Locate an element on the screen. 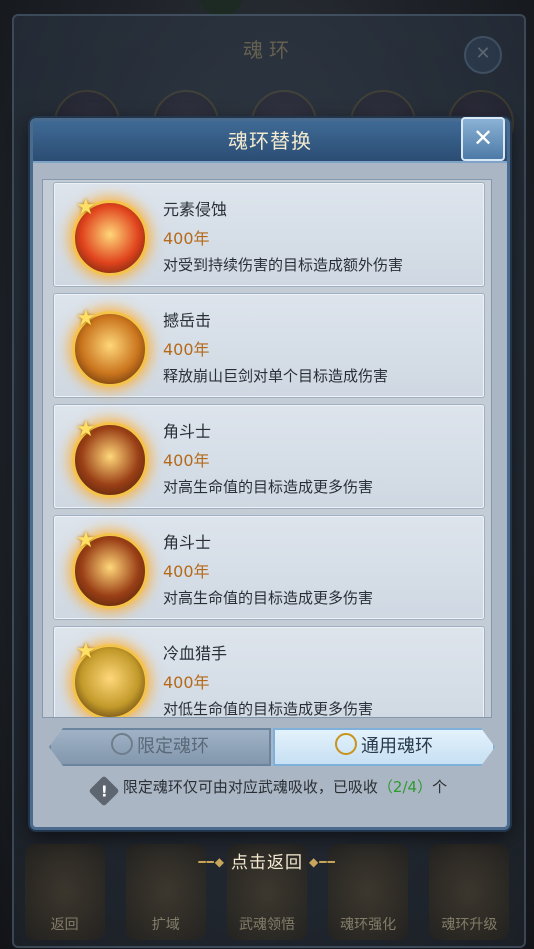  notice-text: 限定魂环仅可由对应武魂吸收，已吸收 is located at coordinates (250, 787).